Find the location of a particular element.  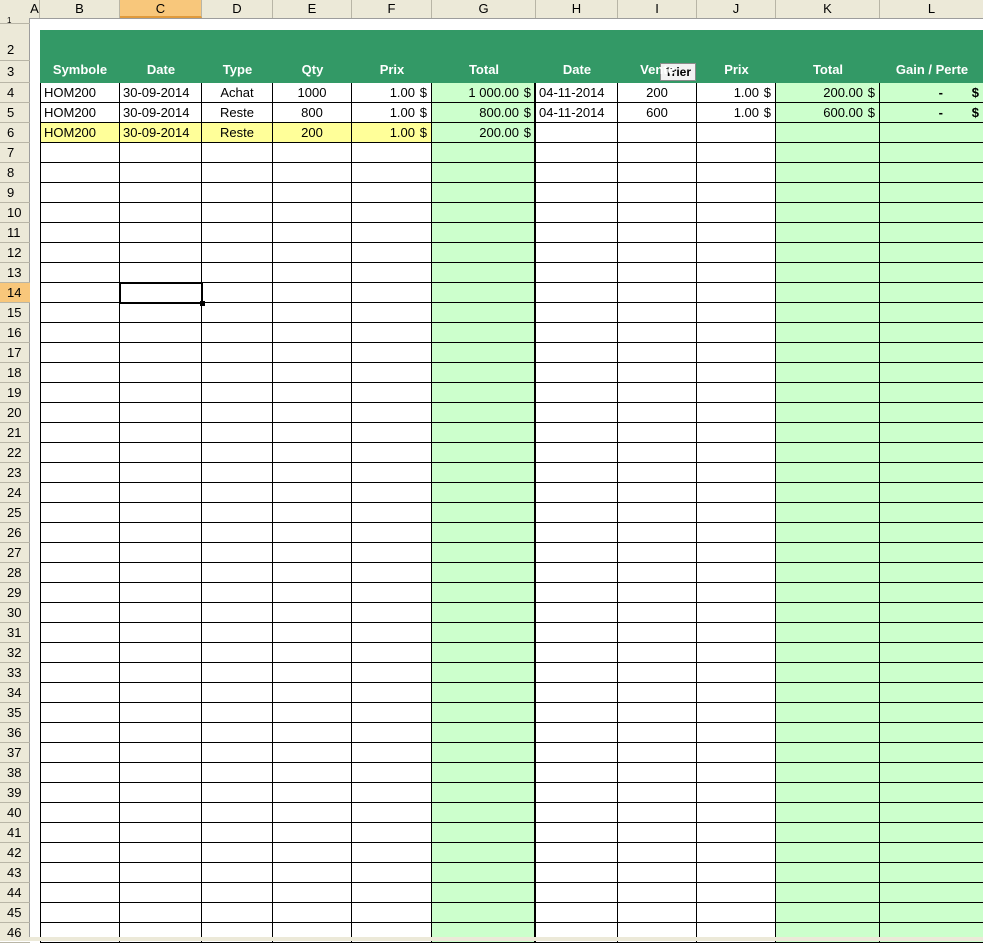

cell-vprix: 1.00 $ is located at coordinates (736, 93).